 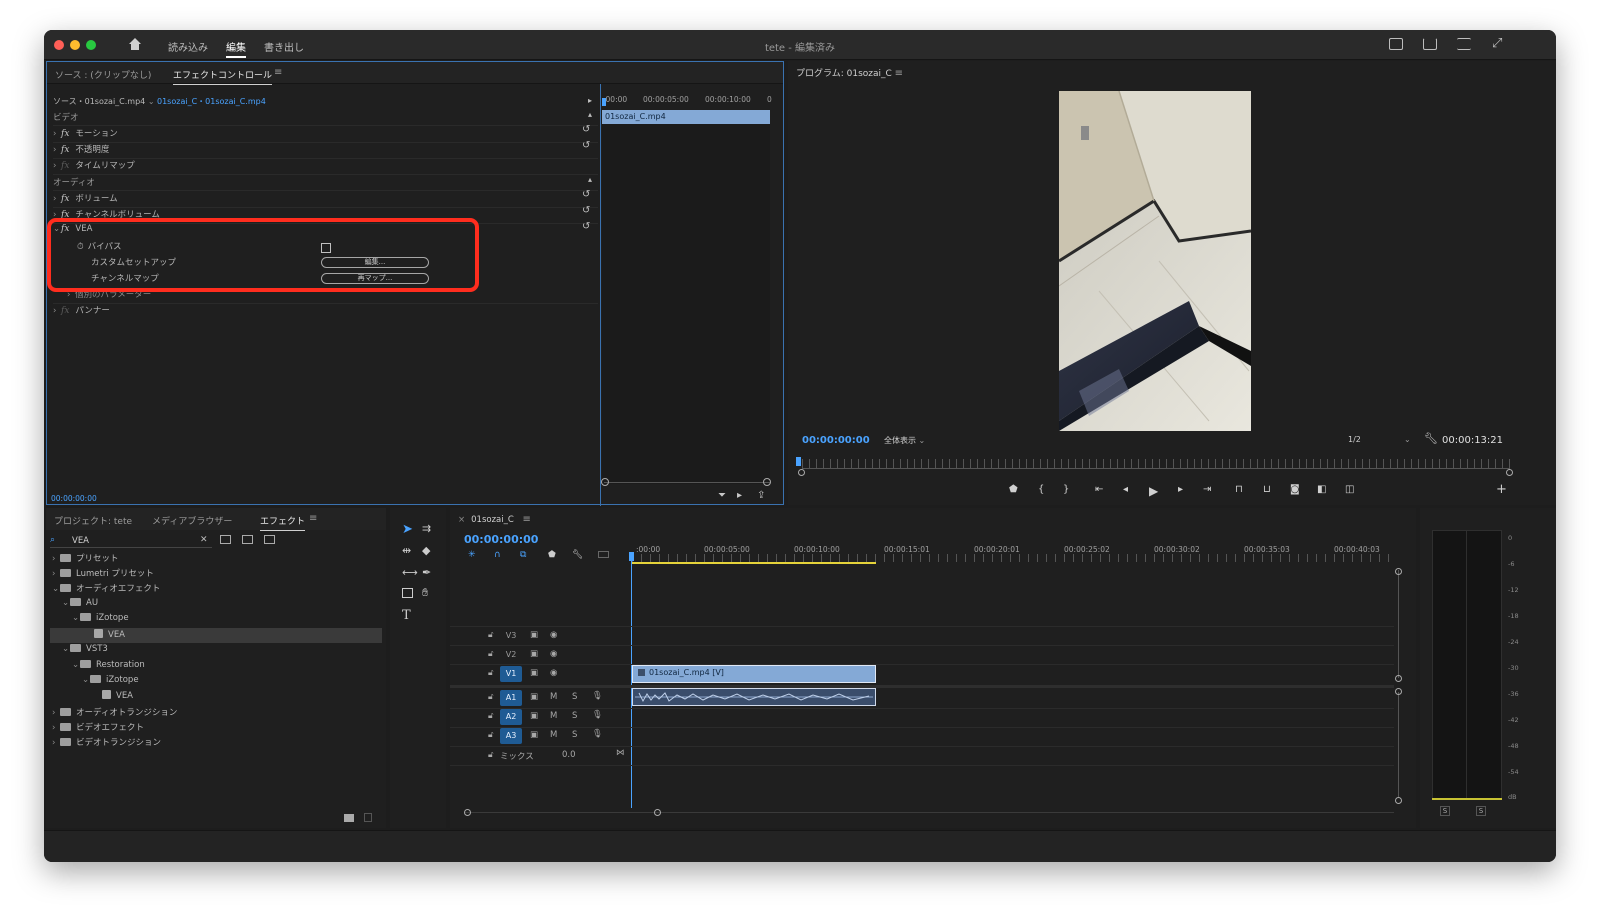 I want to click on video-audio-divider, so click(x=922, y=686).